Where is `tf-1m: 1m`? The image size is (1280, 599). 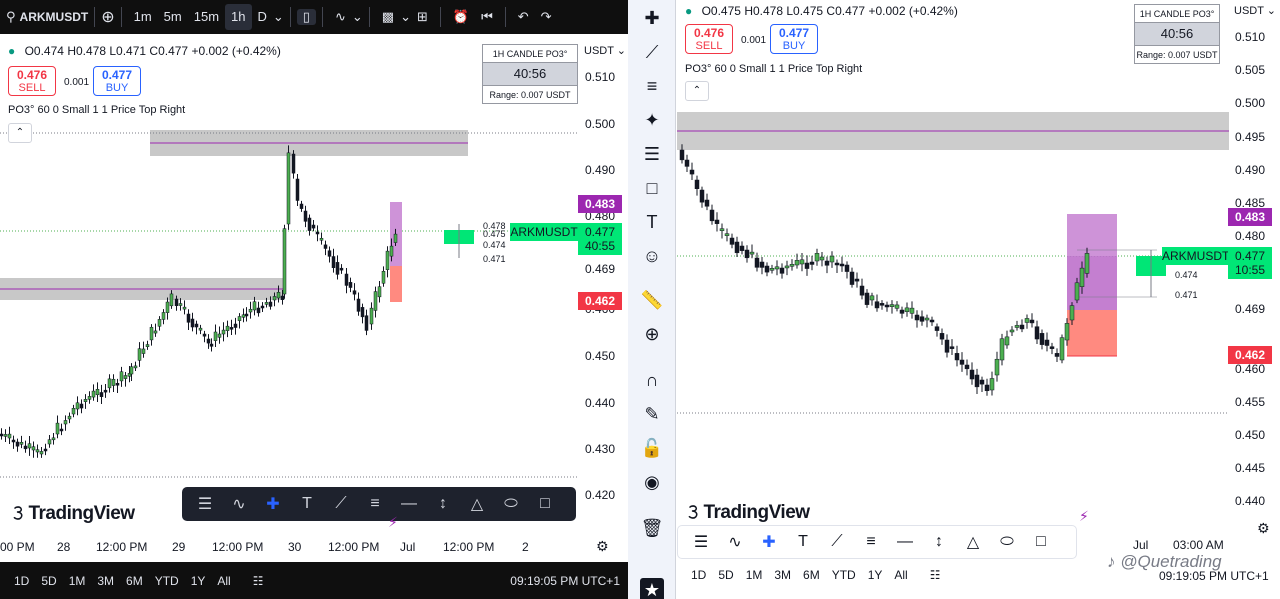
tf-1m: 1m is located at coordinates (143, 17).